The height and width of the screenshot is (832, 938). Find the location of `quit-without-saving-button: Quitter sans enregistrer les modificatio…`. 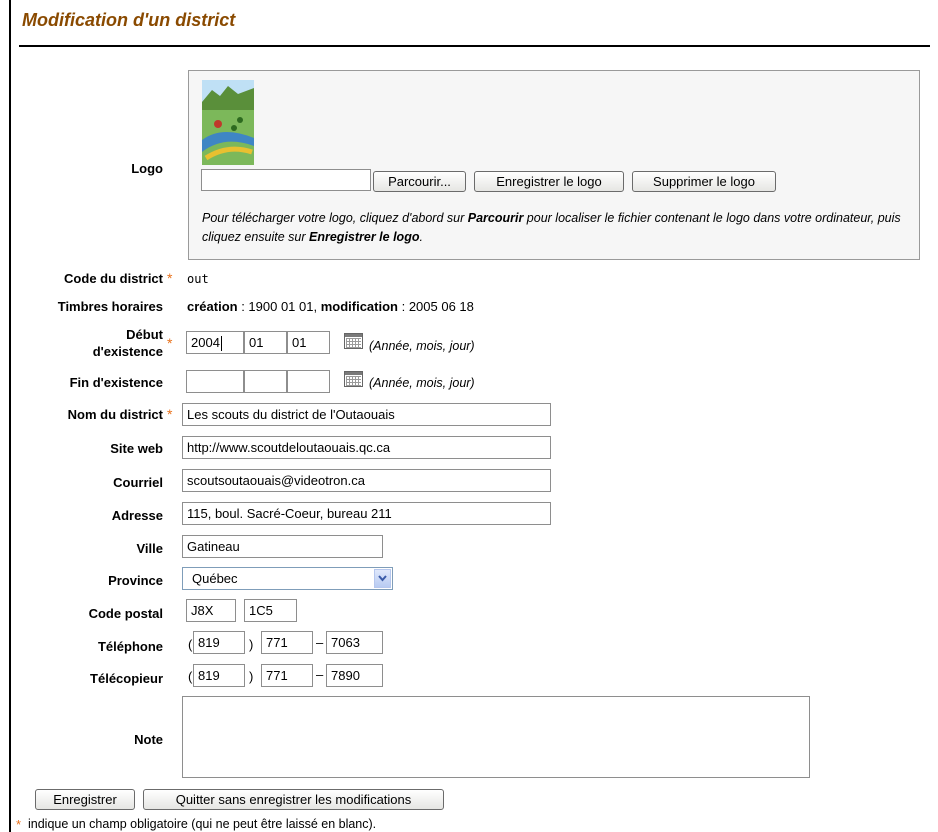

quit-without-saving-button: Quitter sans enregistrer les modificatio… is located at coordinates (293, 799).